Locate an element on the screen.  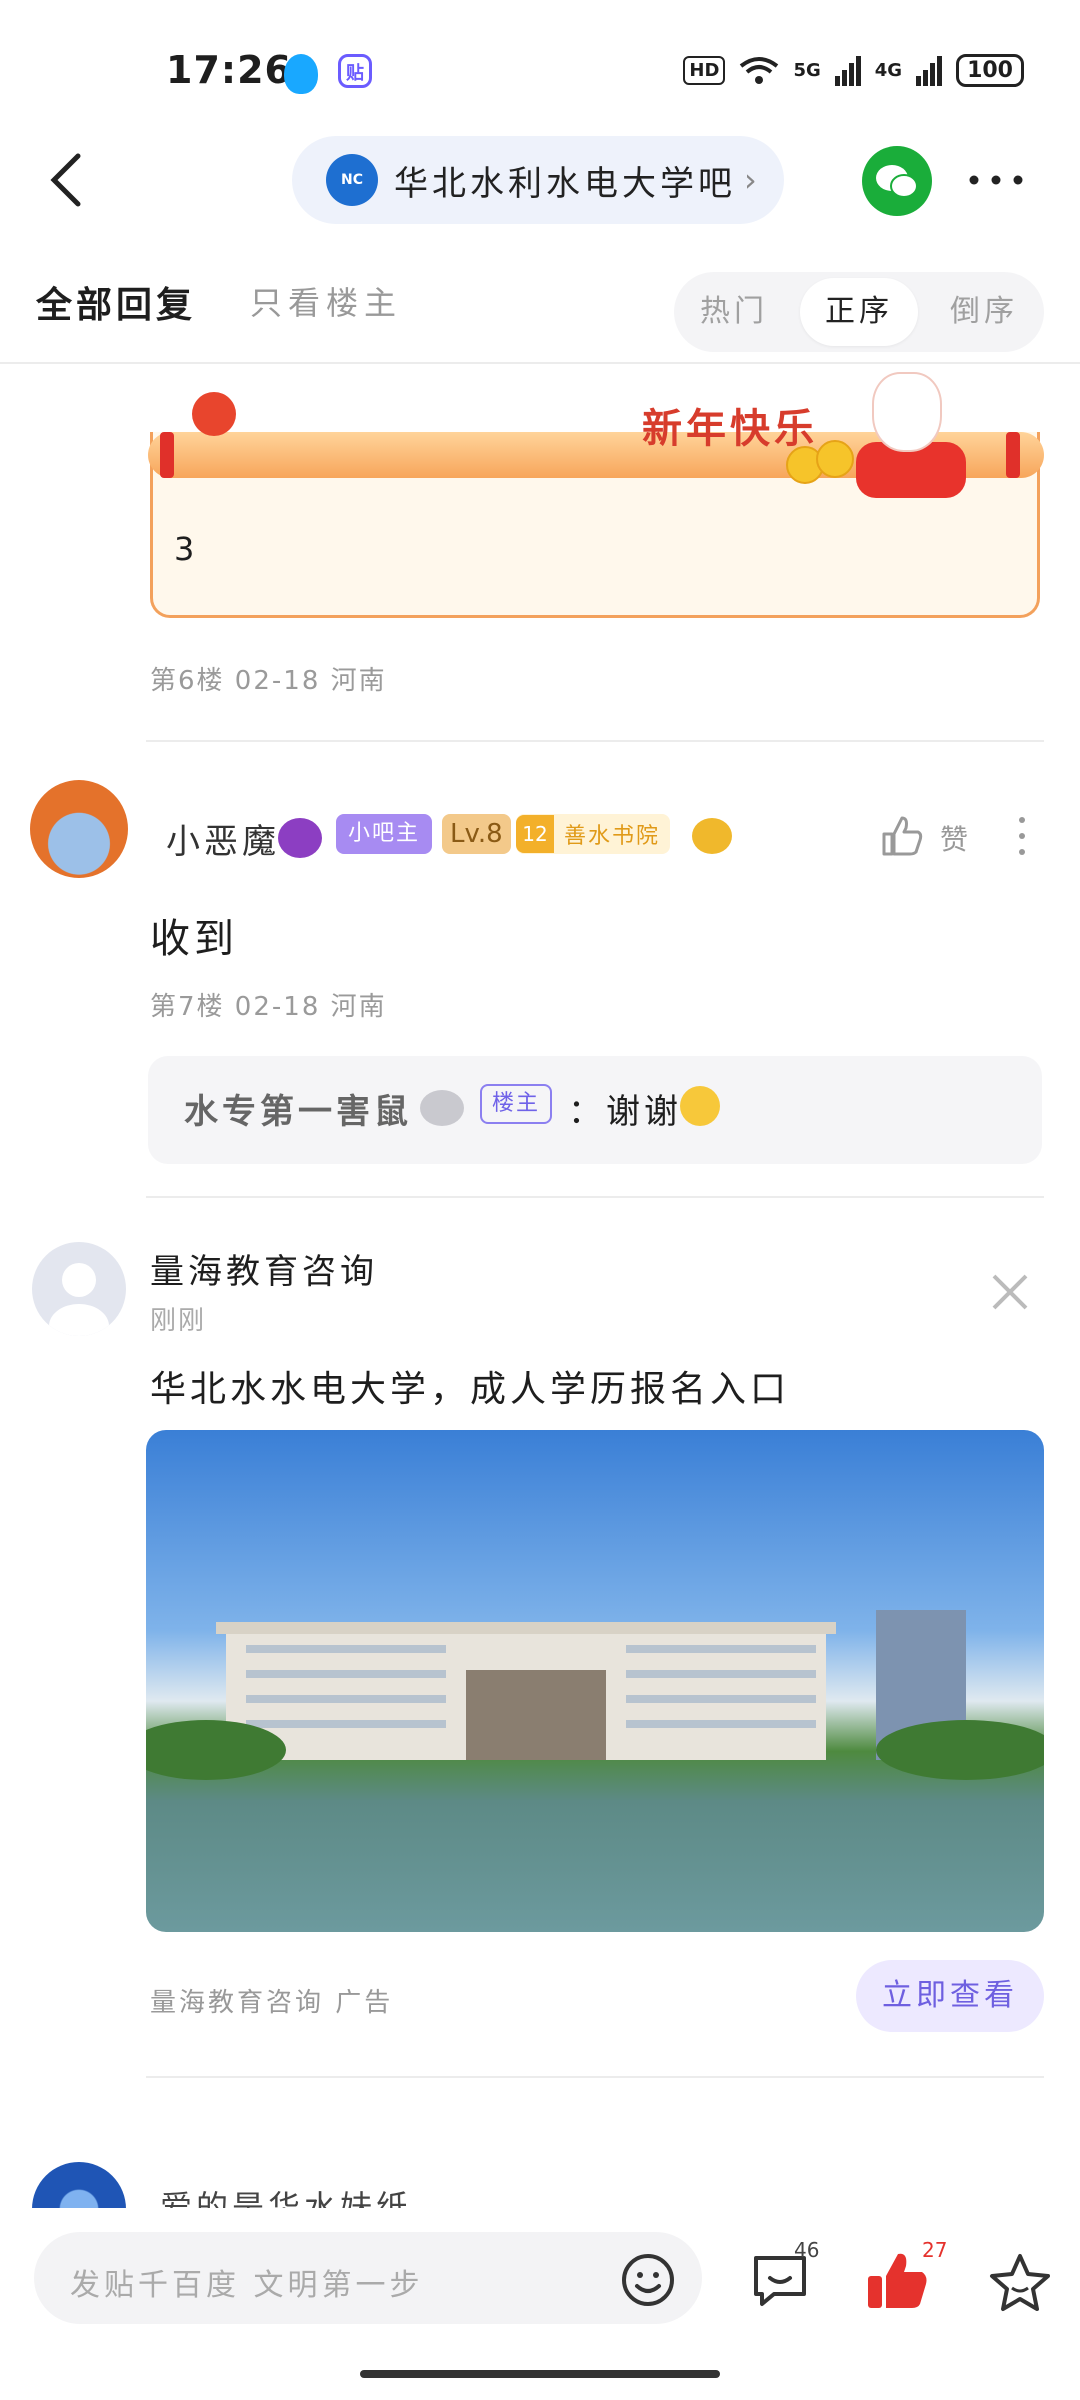
qq-notification-icon is located at coordinates (301, 74).